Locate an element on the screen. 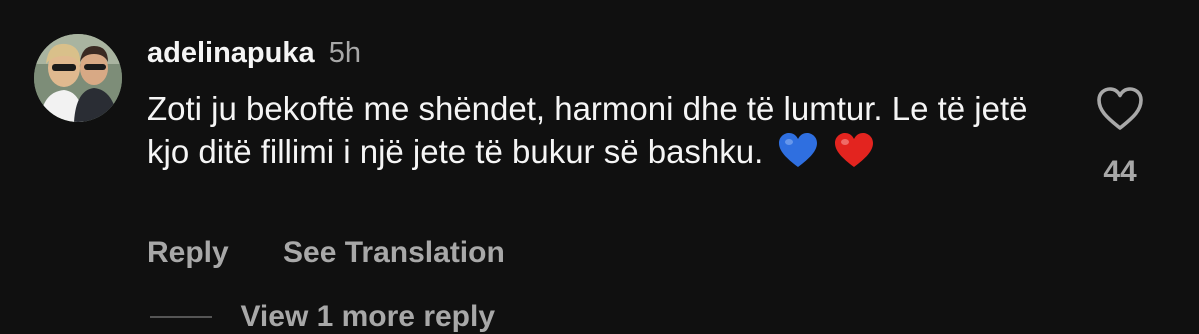  red-heart-icon is located at coordinates (854, 156).